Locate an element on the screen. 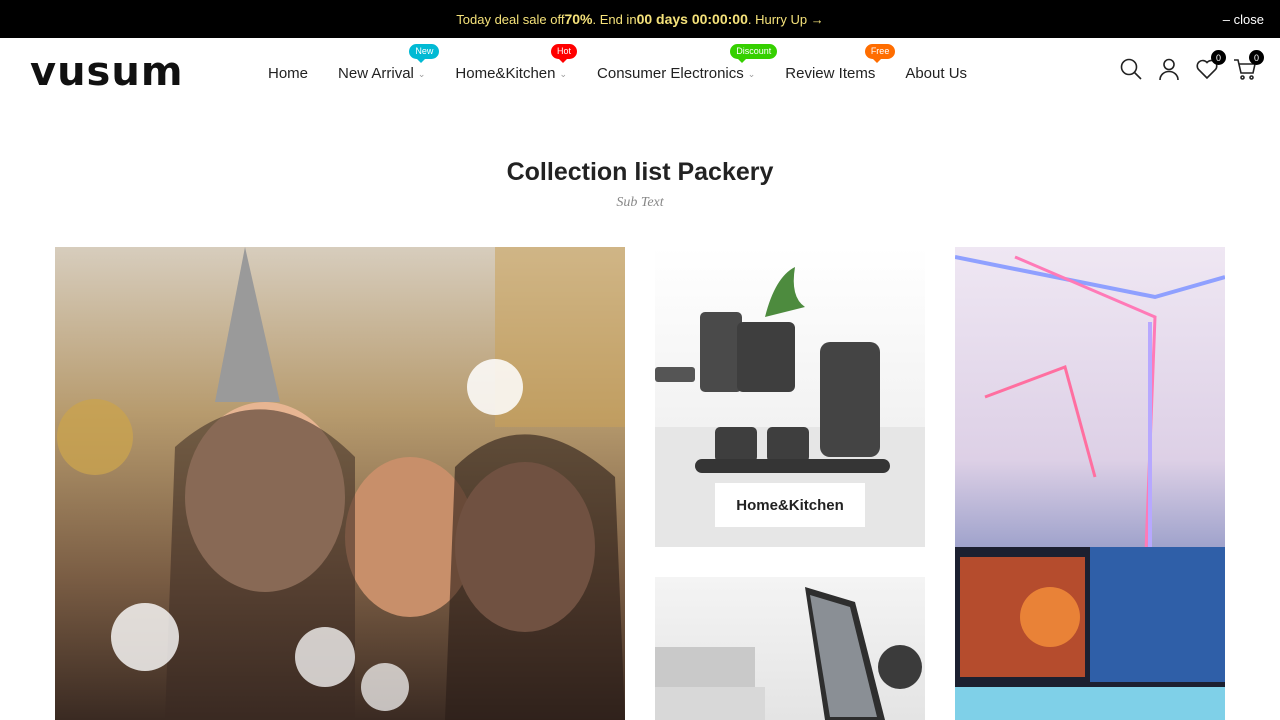 The height and width of the screenshot is (720, 1280). collection-tile-laptop is located at coordinates (790, 648).